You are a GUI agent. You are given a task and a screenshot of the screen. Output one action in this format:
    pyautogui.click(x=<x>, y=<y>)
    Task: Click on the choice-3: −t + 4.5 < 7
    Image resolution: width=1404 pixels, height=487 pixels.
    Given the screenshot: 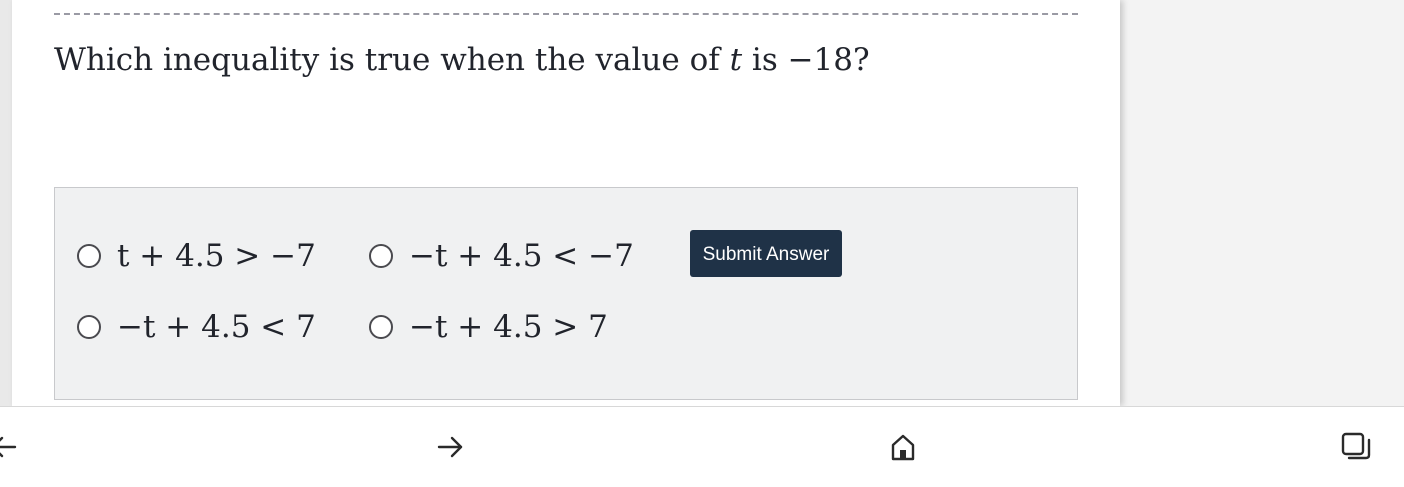 What is the action you would take?
    pyautogui.click(x=196, y=327)
    